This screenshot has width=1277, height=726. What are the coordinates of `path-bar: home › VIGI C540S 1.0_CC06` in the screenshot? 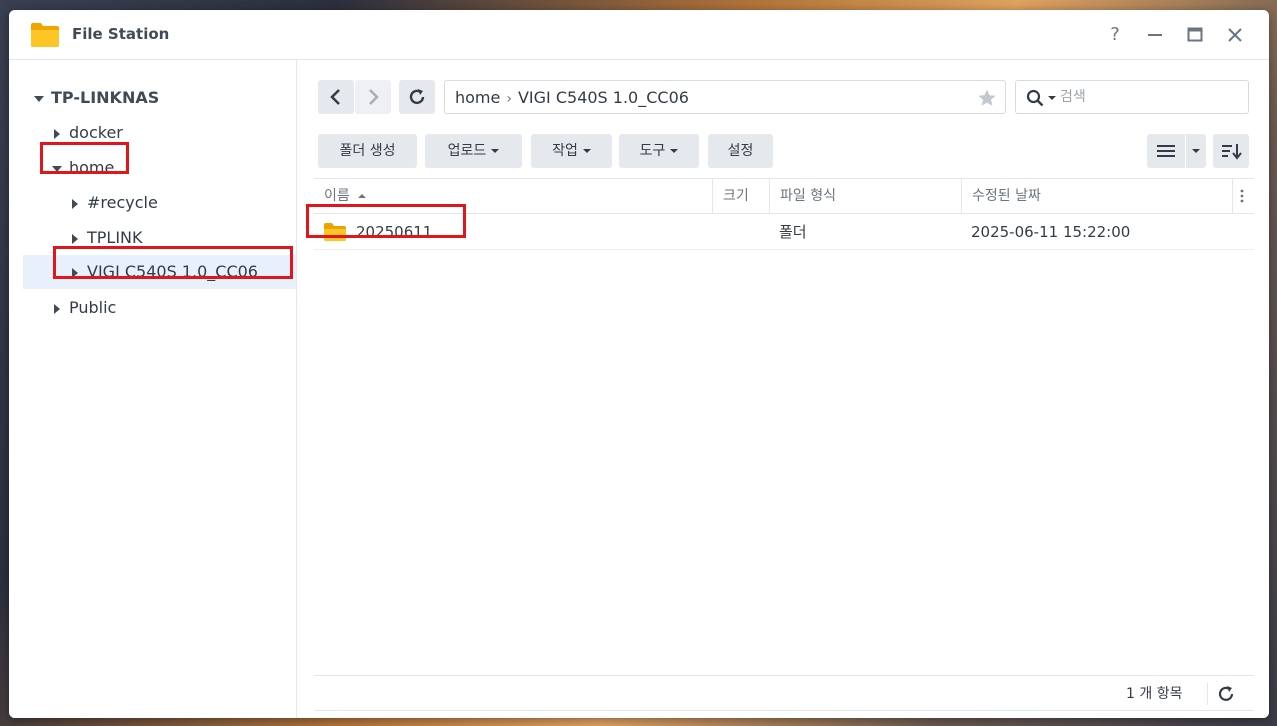 It's located at (725, 97).